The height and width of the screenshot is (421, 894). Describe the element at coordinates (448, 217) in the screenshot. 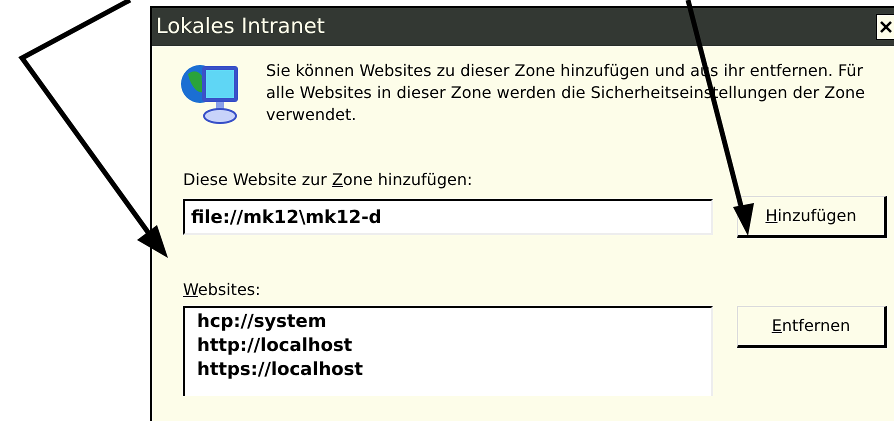

I see `website-input-field: file://mk12\mk12-d` at that location.